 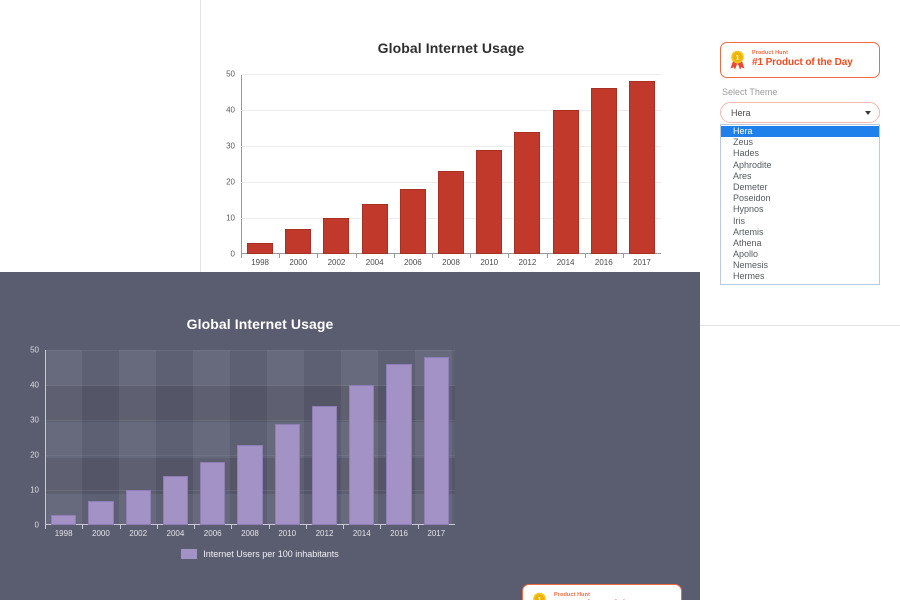 I want to click on y-axis-tick-label: 50, so click(x=34, y=350).